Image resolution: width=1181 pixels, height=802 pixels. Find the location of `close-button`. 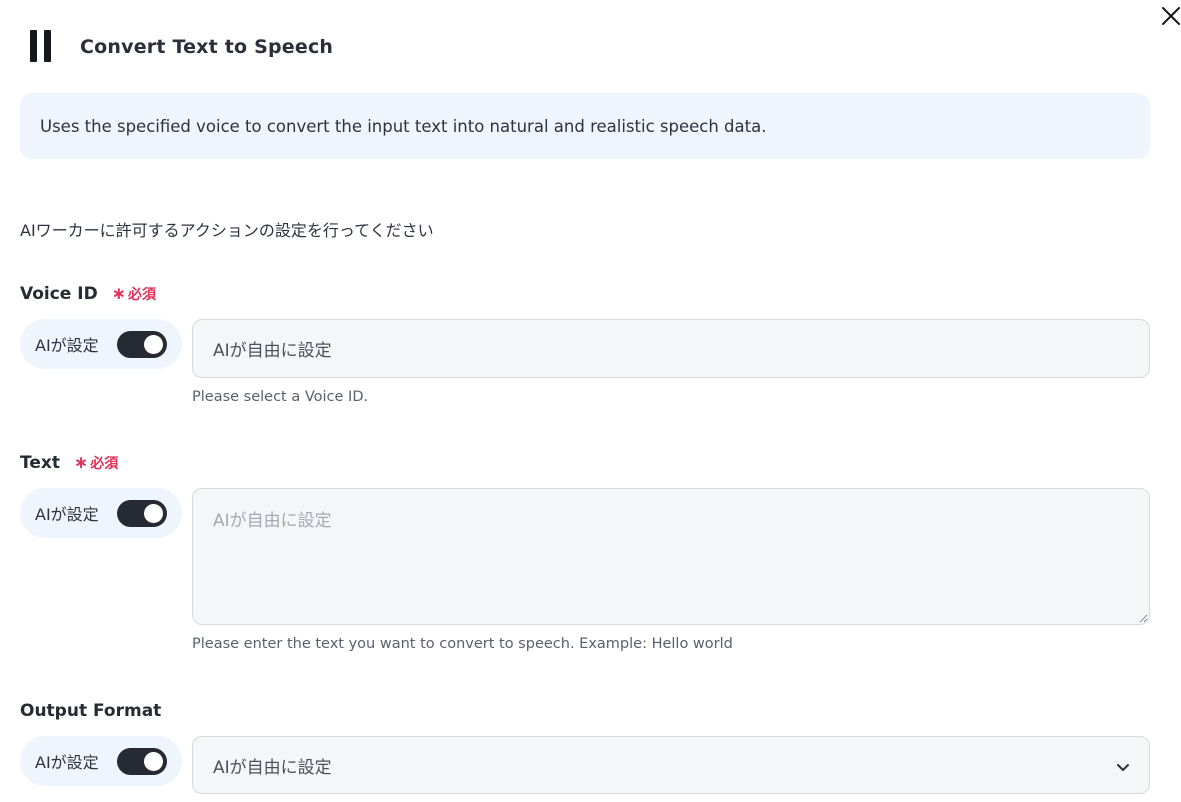

close-button is located at coordinates (1170, 16).